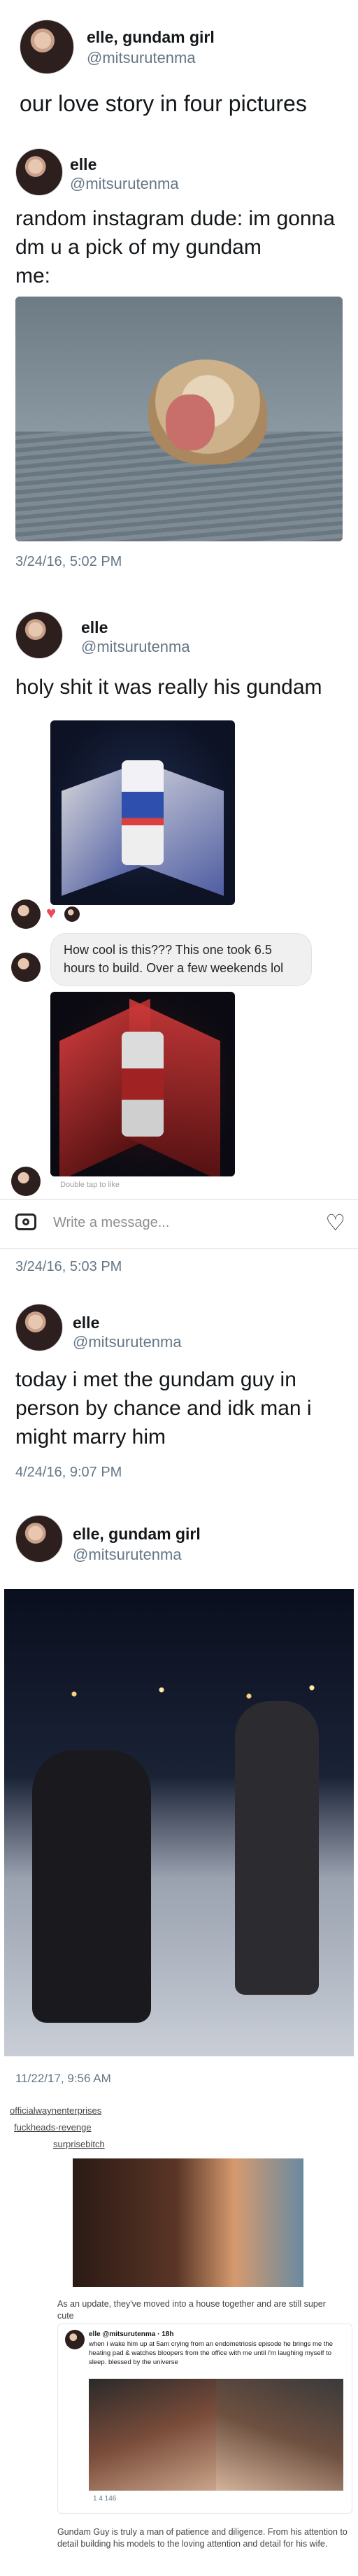  I want to click on timestamp: 3/24/16, 5:03 PM, so click(68, 1267).